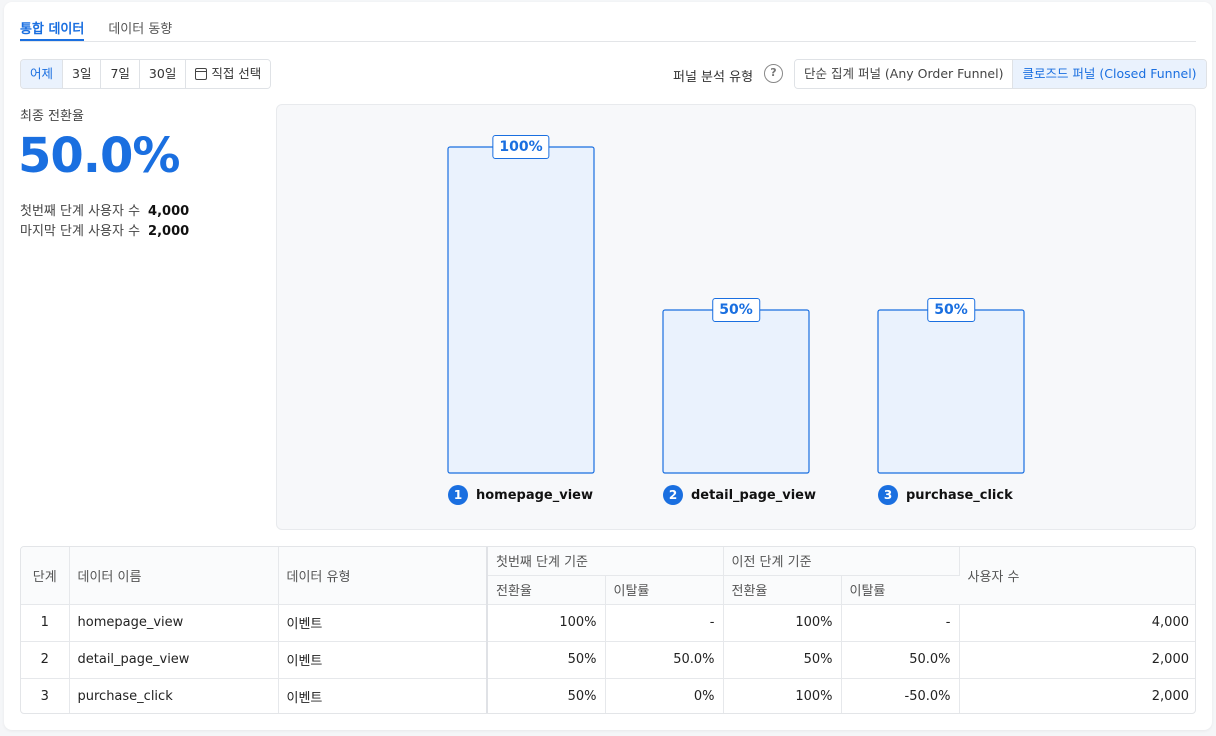 This screenshot has height=736, width=1216. What do you see at coordinates (841, 561) in the screenshot?
I see `header-previous-step-basis: 이전 단계 기준` at bounding box center [841, 561].